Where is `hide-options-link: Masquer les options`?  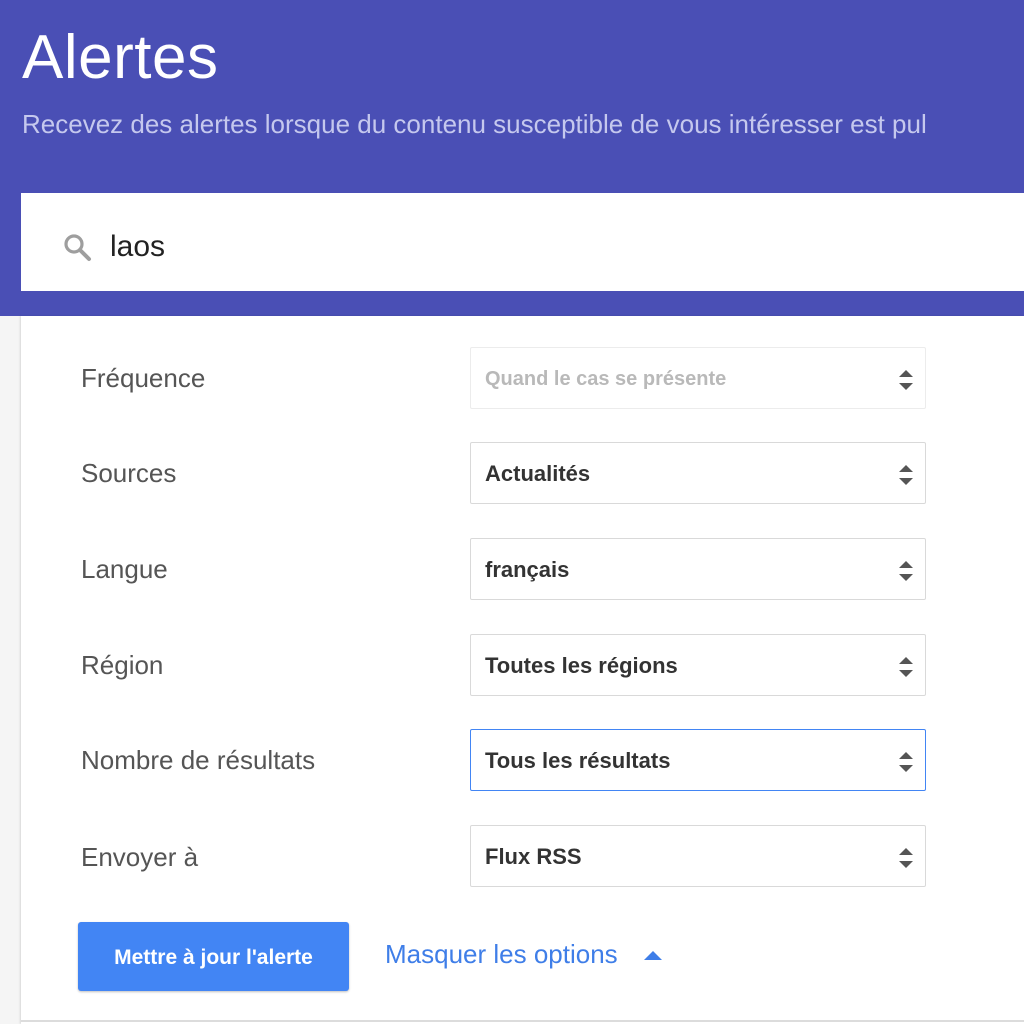
hide-options-link: Masquer les options is located at coordinates (501, 954).